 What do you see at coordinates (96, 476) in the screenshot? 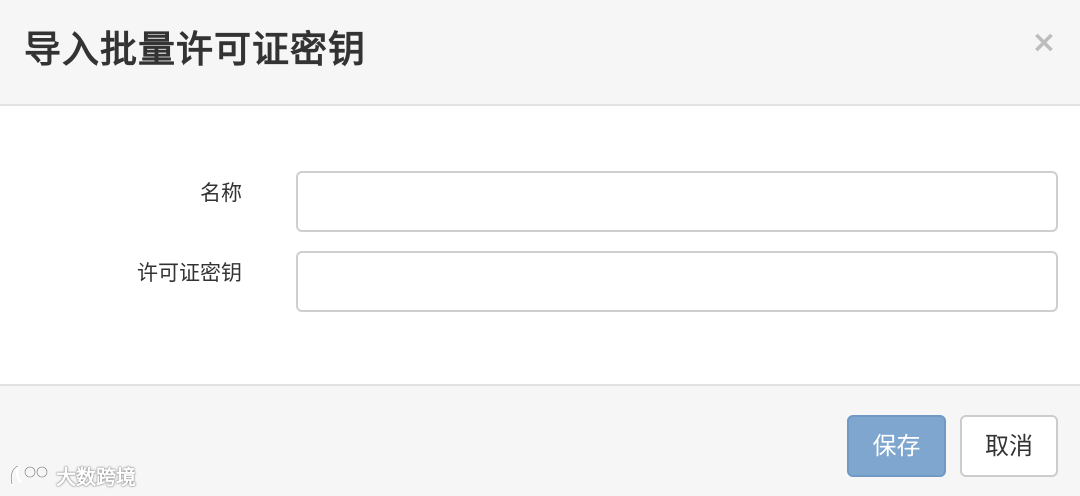
I see `watermark-text: 大数跨境` at bounding box center [96, 476].